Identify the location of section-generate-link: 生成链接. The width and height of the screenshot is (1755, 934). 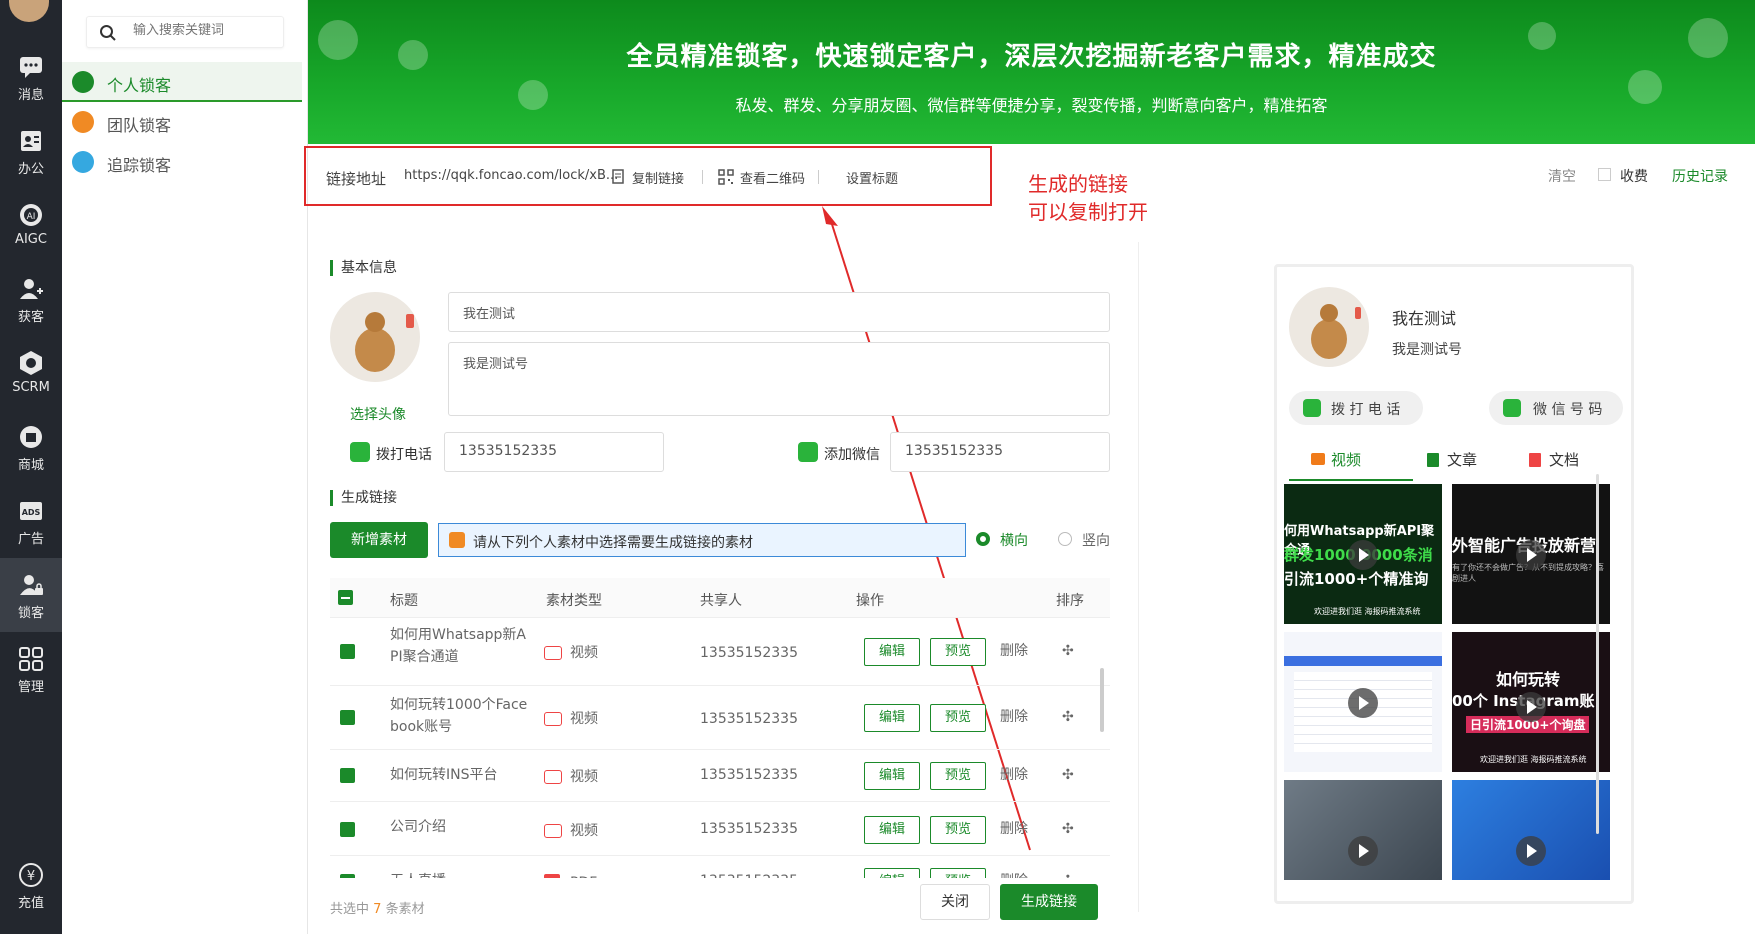
(363, 498).